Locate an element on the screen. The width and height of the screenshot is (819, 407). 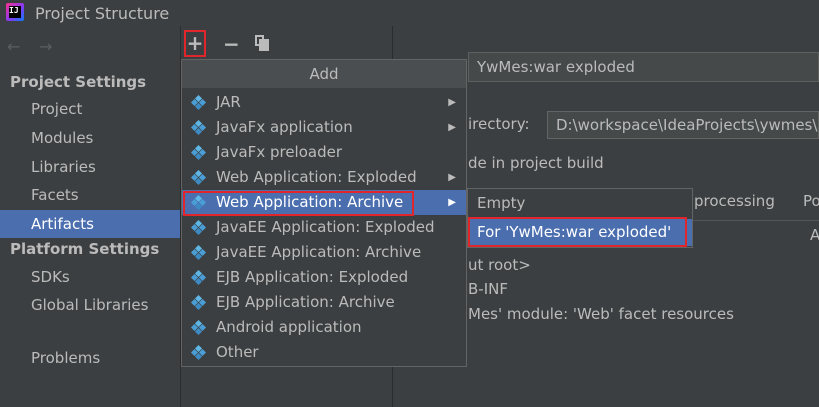
platform-settings-heading: Platform Settings is located at coordinates (85, 249).